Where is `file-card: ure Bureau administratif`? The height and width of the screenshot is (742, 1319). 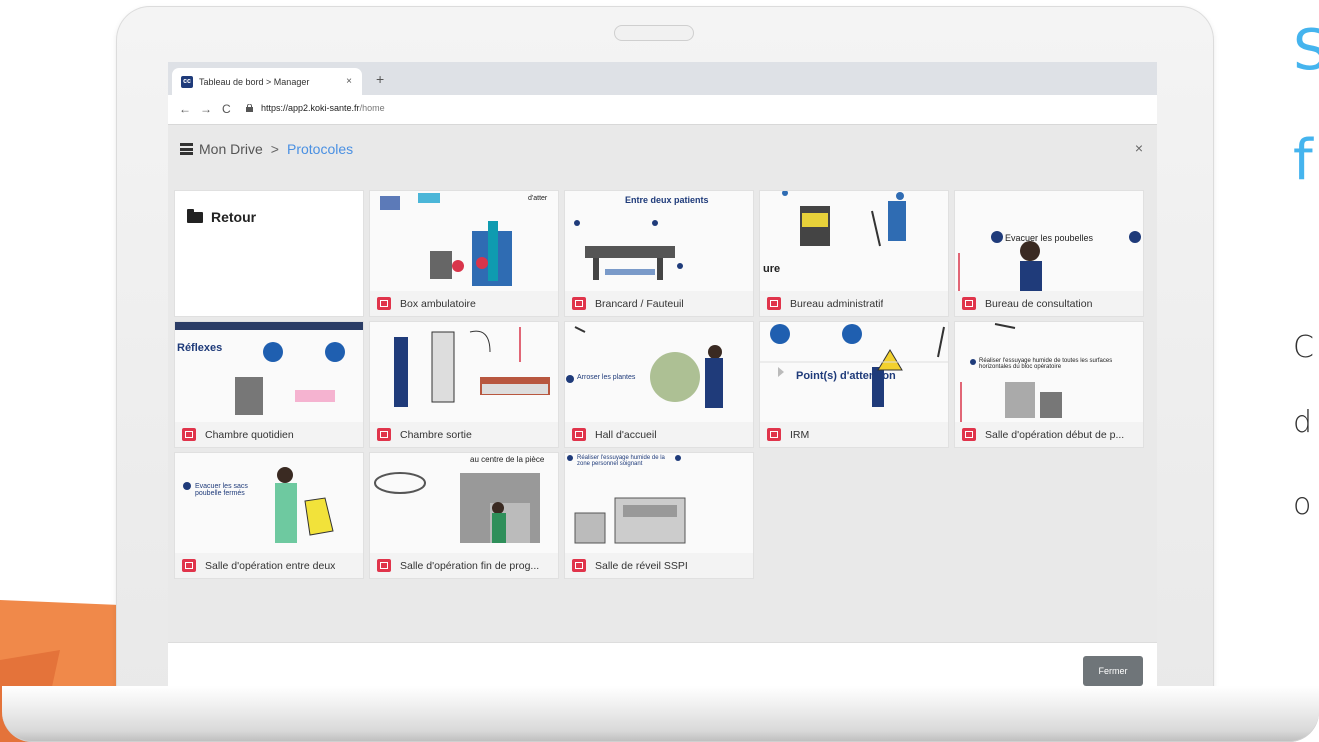
file-card: ure Bureau administratif is located at coordinates (854, 253).